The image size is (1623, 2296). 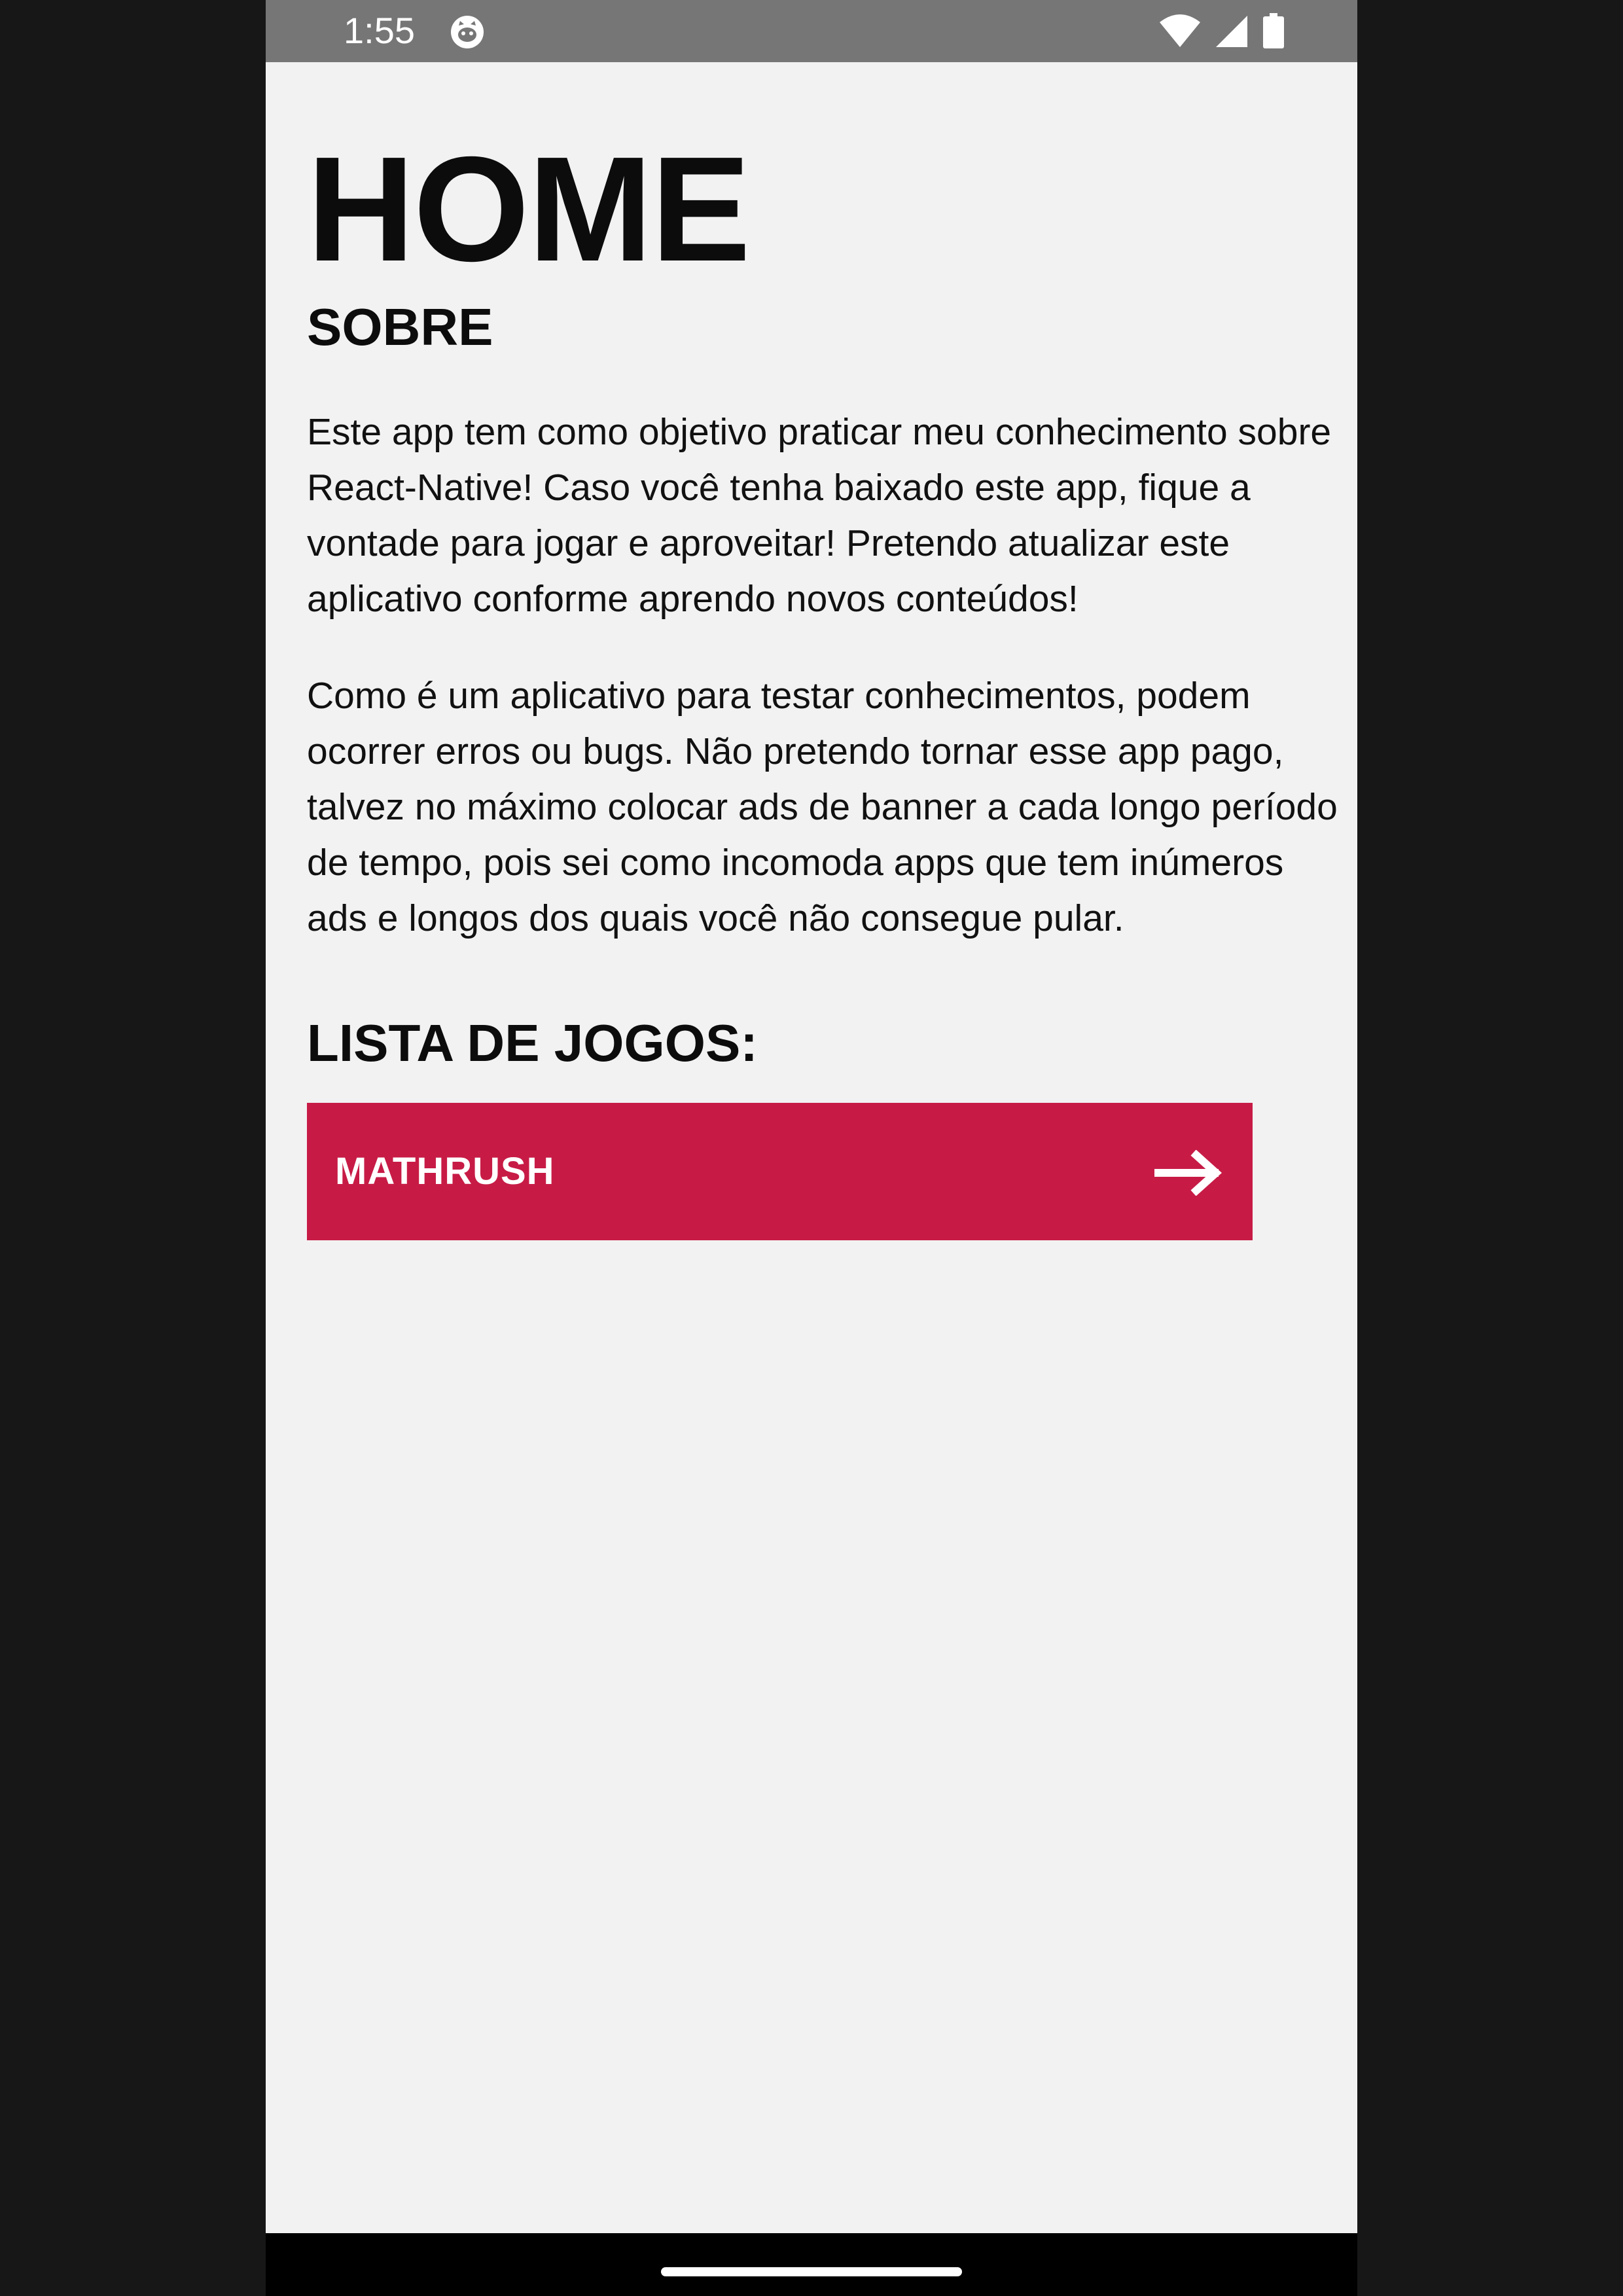 I want to click on signal-icon, so click(x=1231, y=31).